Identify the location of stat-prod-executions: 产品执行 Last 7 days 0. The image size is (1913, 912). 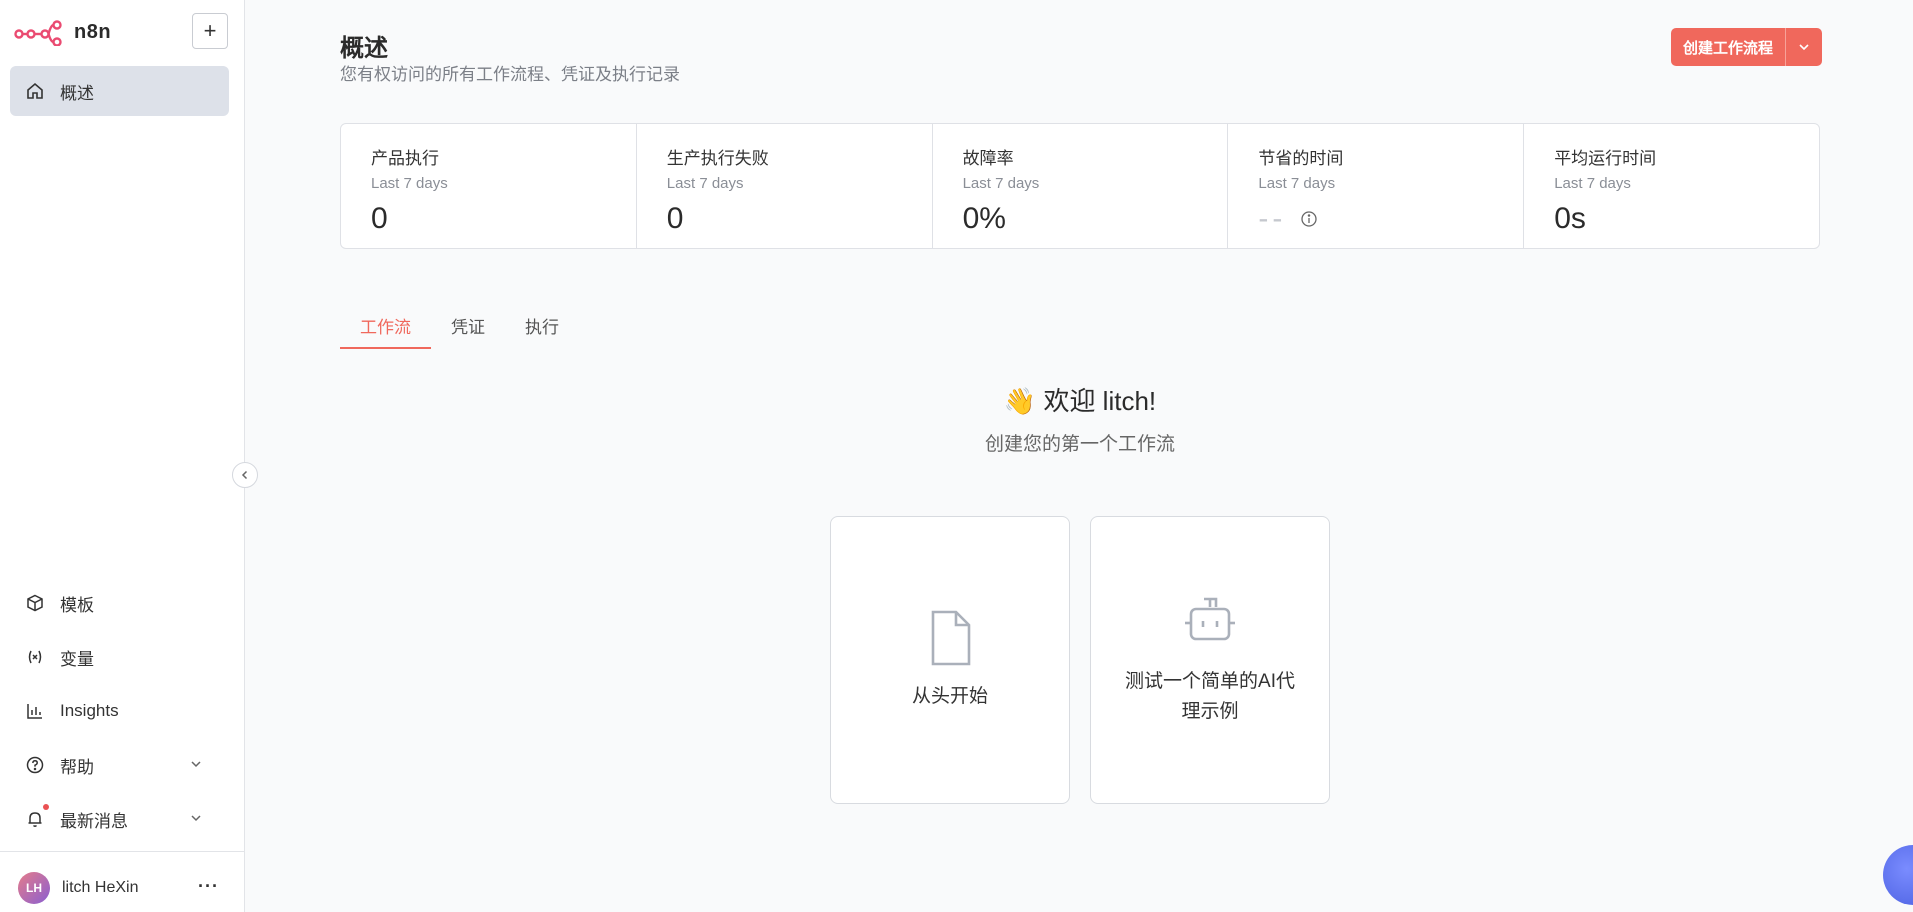
(489, 186).